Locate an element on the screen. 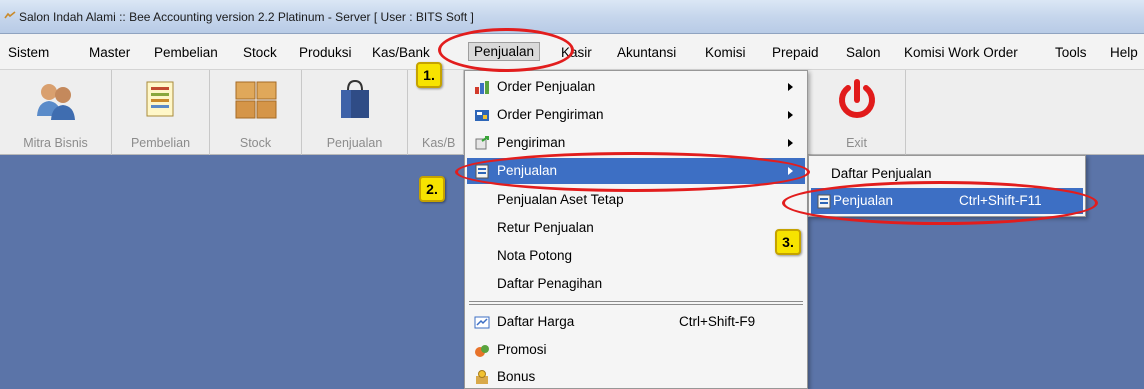 The image size is (1144, 389). menu-penjualan-aset-tetap: Penjualan Aset Tetap is located at coordinates (636, 200).